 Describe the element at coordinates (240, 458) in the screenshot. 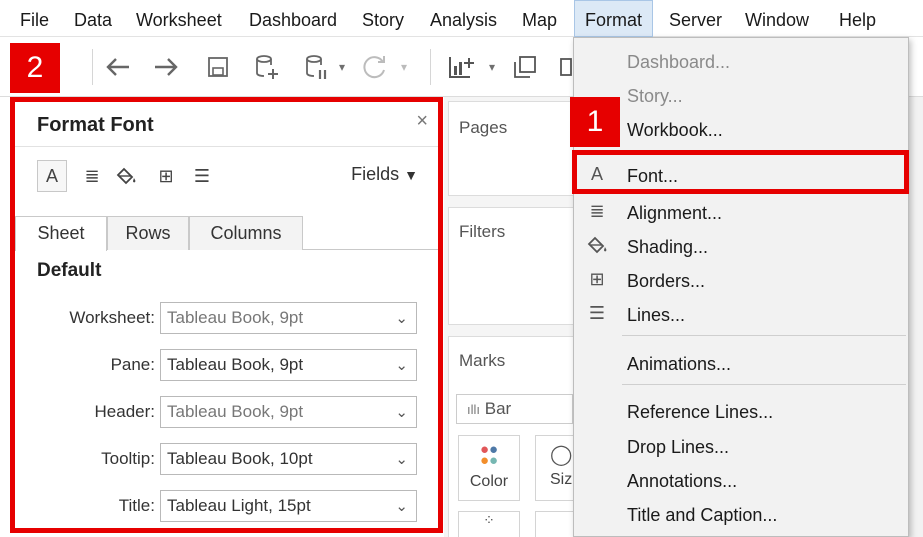

I see `tooltip-font-value: Tableau Book, 10pt` at that location.